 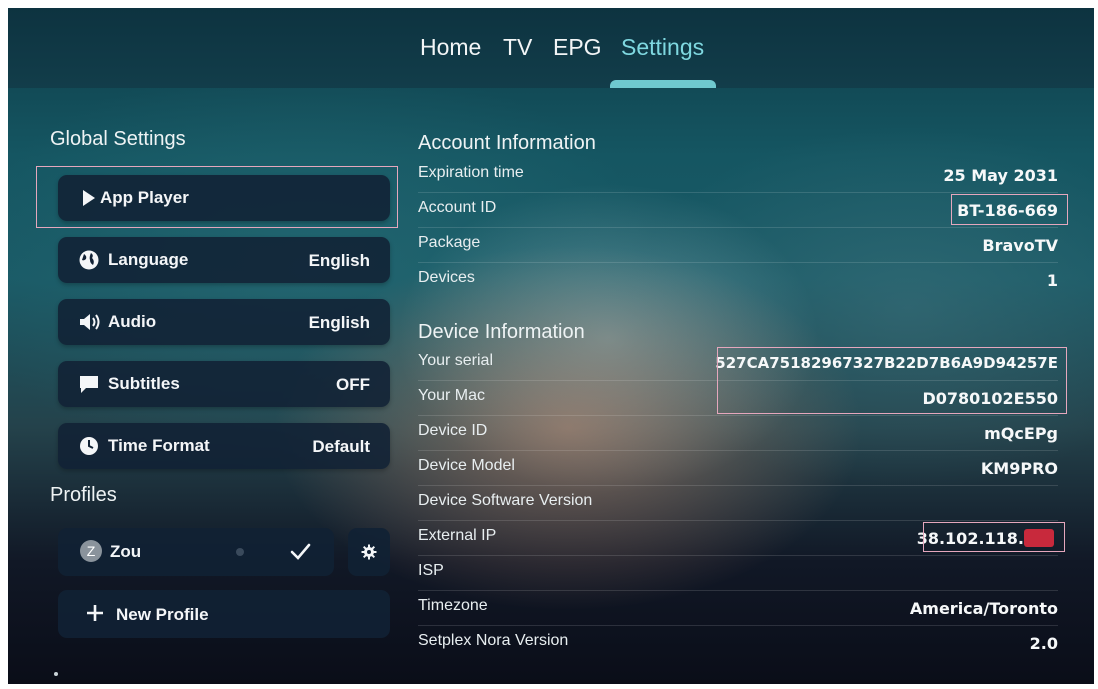 I want to click on device-row-model: Device Model KM9PRO, so click(x=738, y=468).